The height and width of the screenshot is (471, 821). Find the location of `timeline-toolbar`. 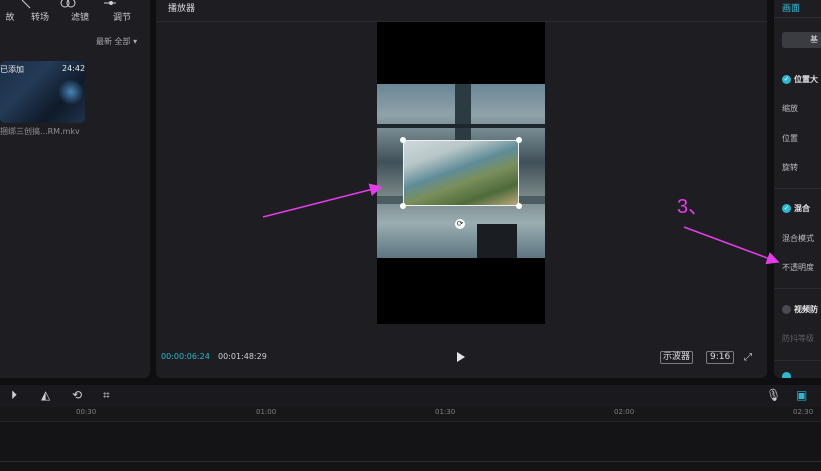

timeline-toolbar is located at coordinates (410, 396).